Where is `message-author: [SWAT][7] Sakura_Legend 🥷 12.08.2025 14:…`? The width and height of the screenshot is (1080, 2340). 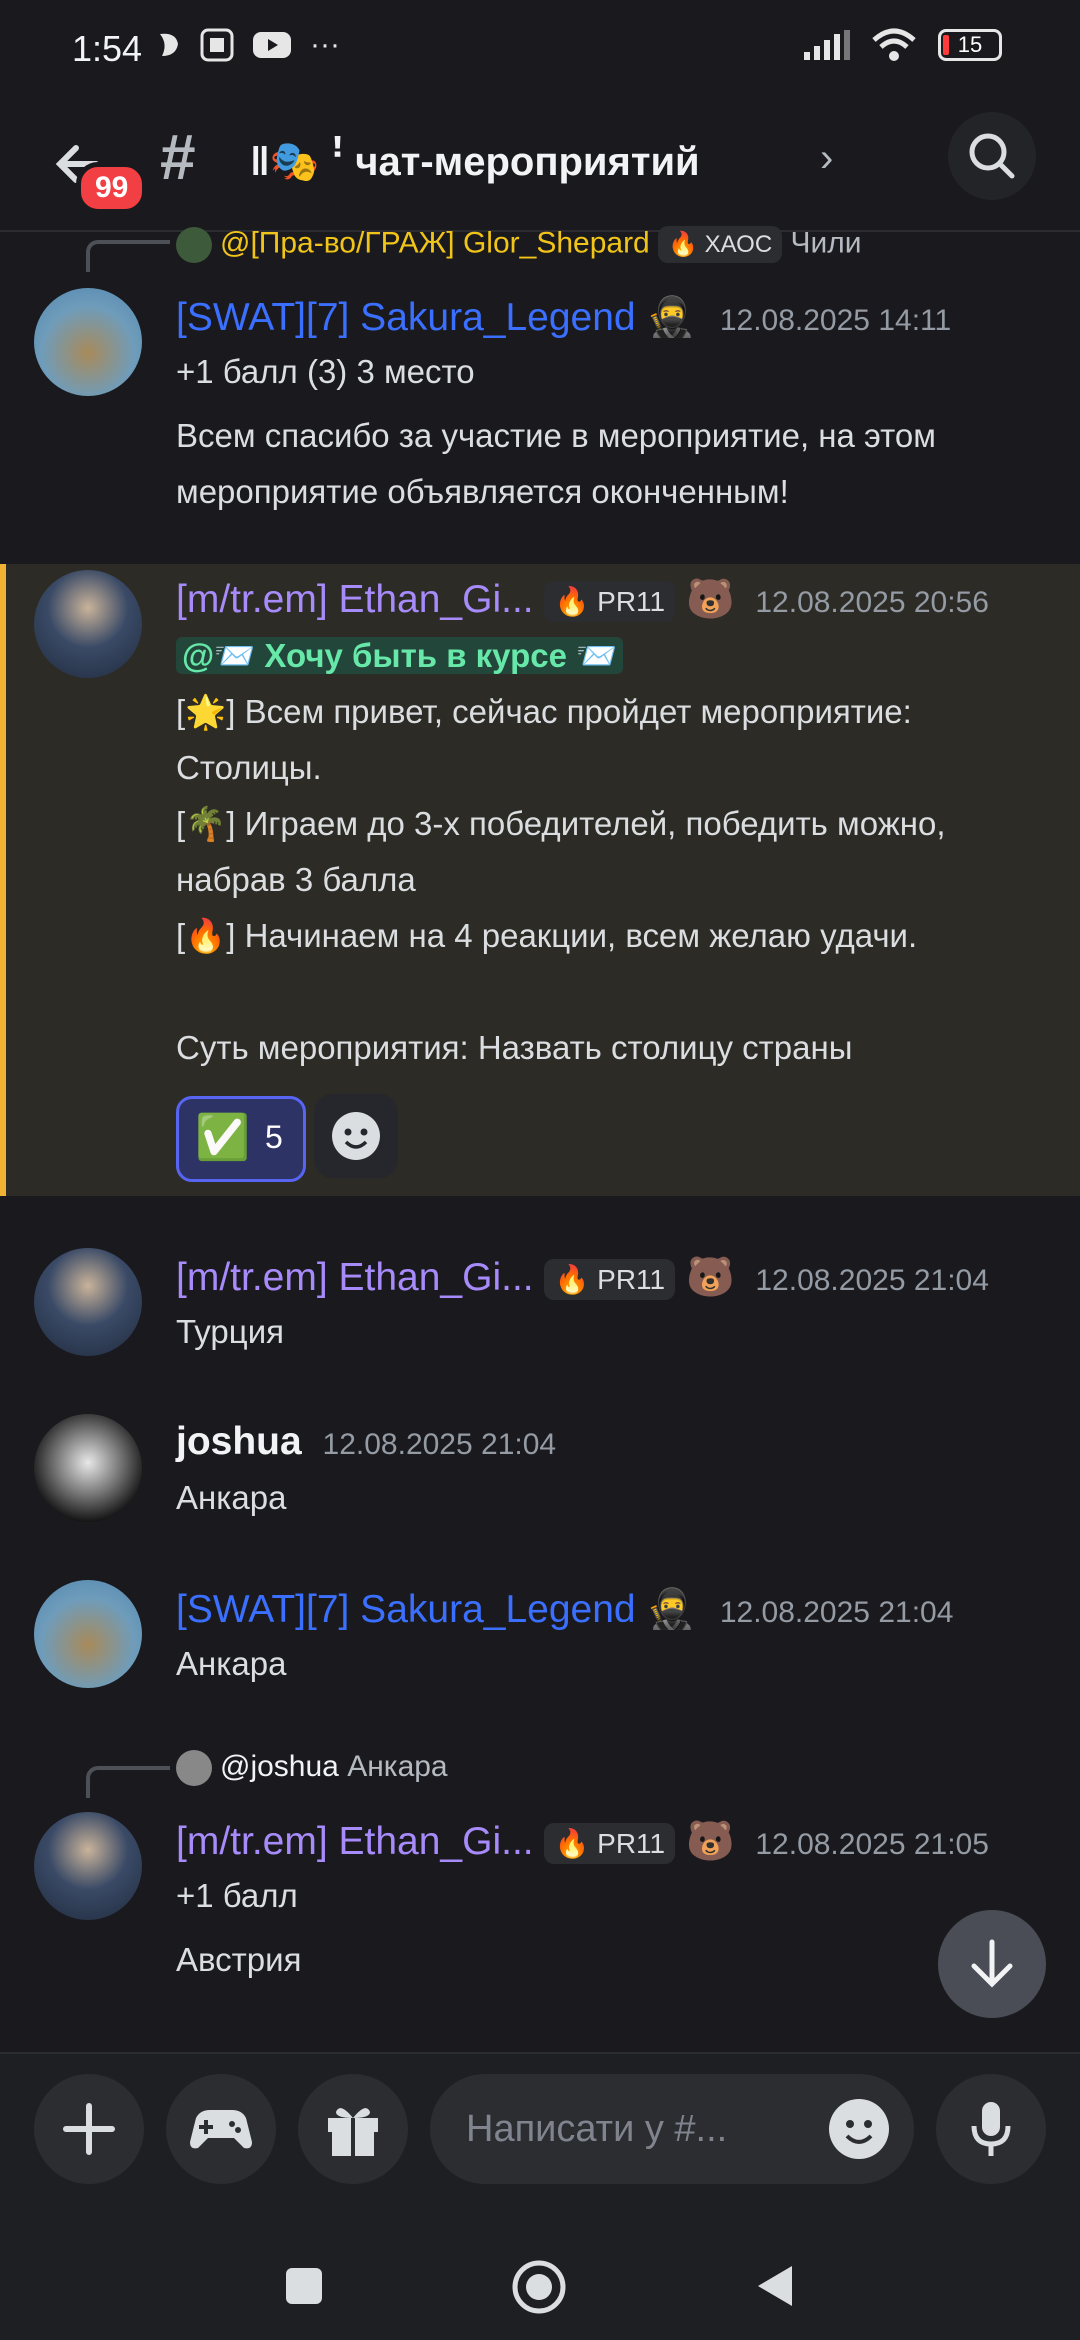 message-author: [SWAT][7] Sakura_Legend 🥷 12.08.2025 14:… is located at coordinates (563, 317).